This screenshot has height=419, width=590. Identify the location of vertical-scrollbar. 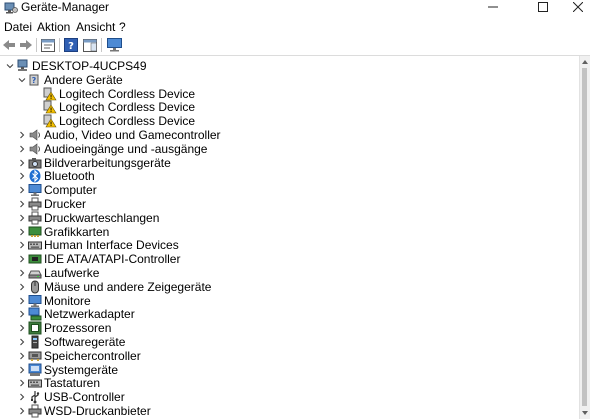
(584, 237).